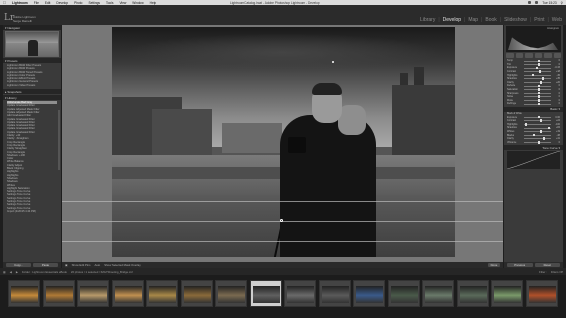 The height and width of the screenshot is (318, 566). I want to click on tone-curve-header: Tone Curve ▾, so click(533, 148).